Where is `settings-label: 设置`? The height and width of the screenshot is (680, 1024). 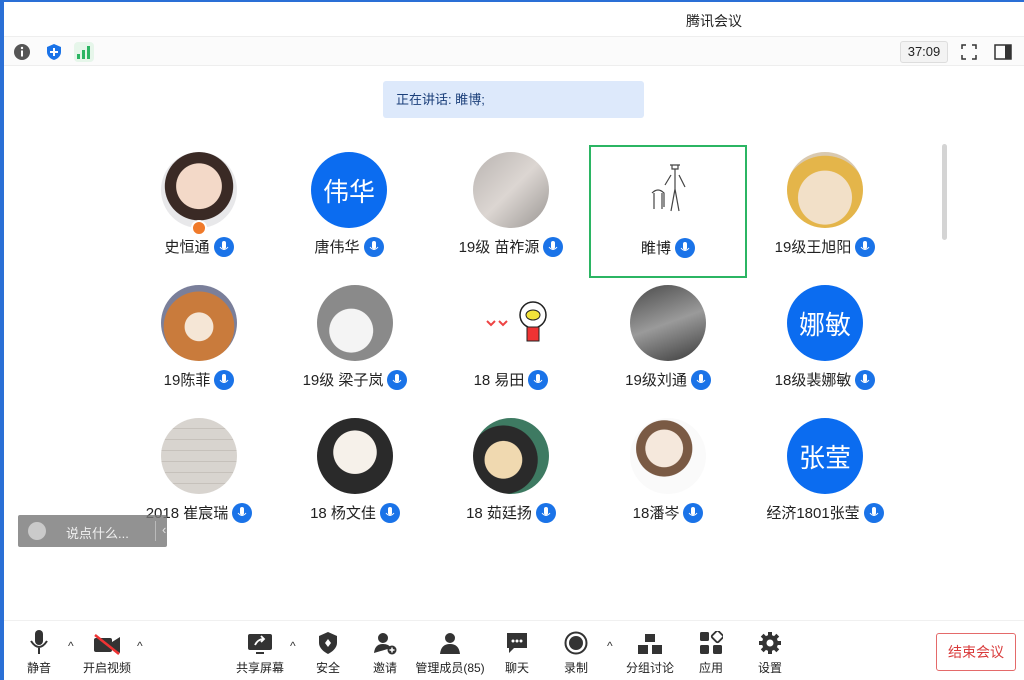
settings-label: 设置 is located at coordinates (769, 668).